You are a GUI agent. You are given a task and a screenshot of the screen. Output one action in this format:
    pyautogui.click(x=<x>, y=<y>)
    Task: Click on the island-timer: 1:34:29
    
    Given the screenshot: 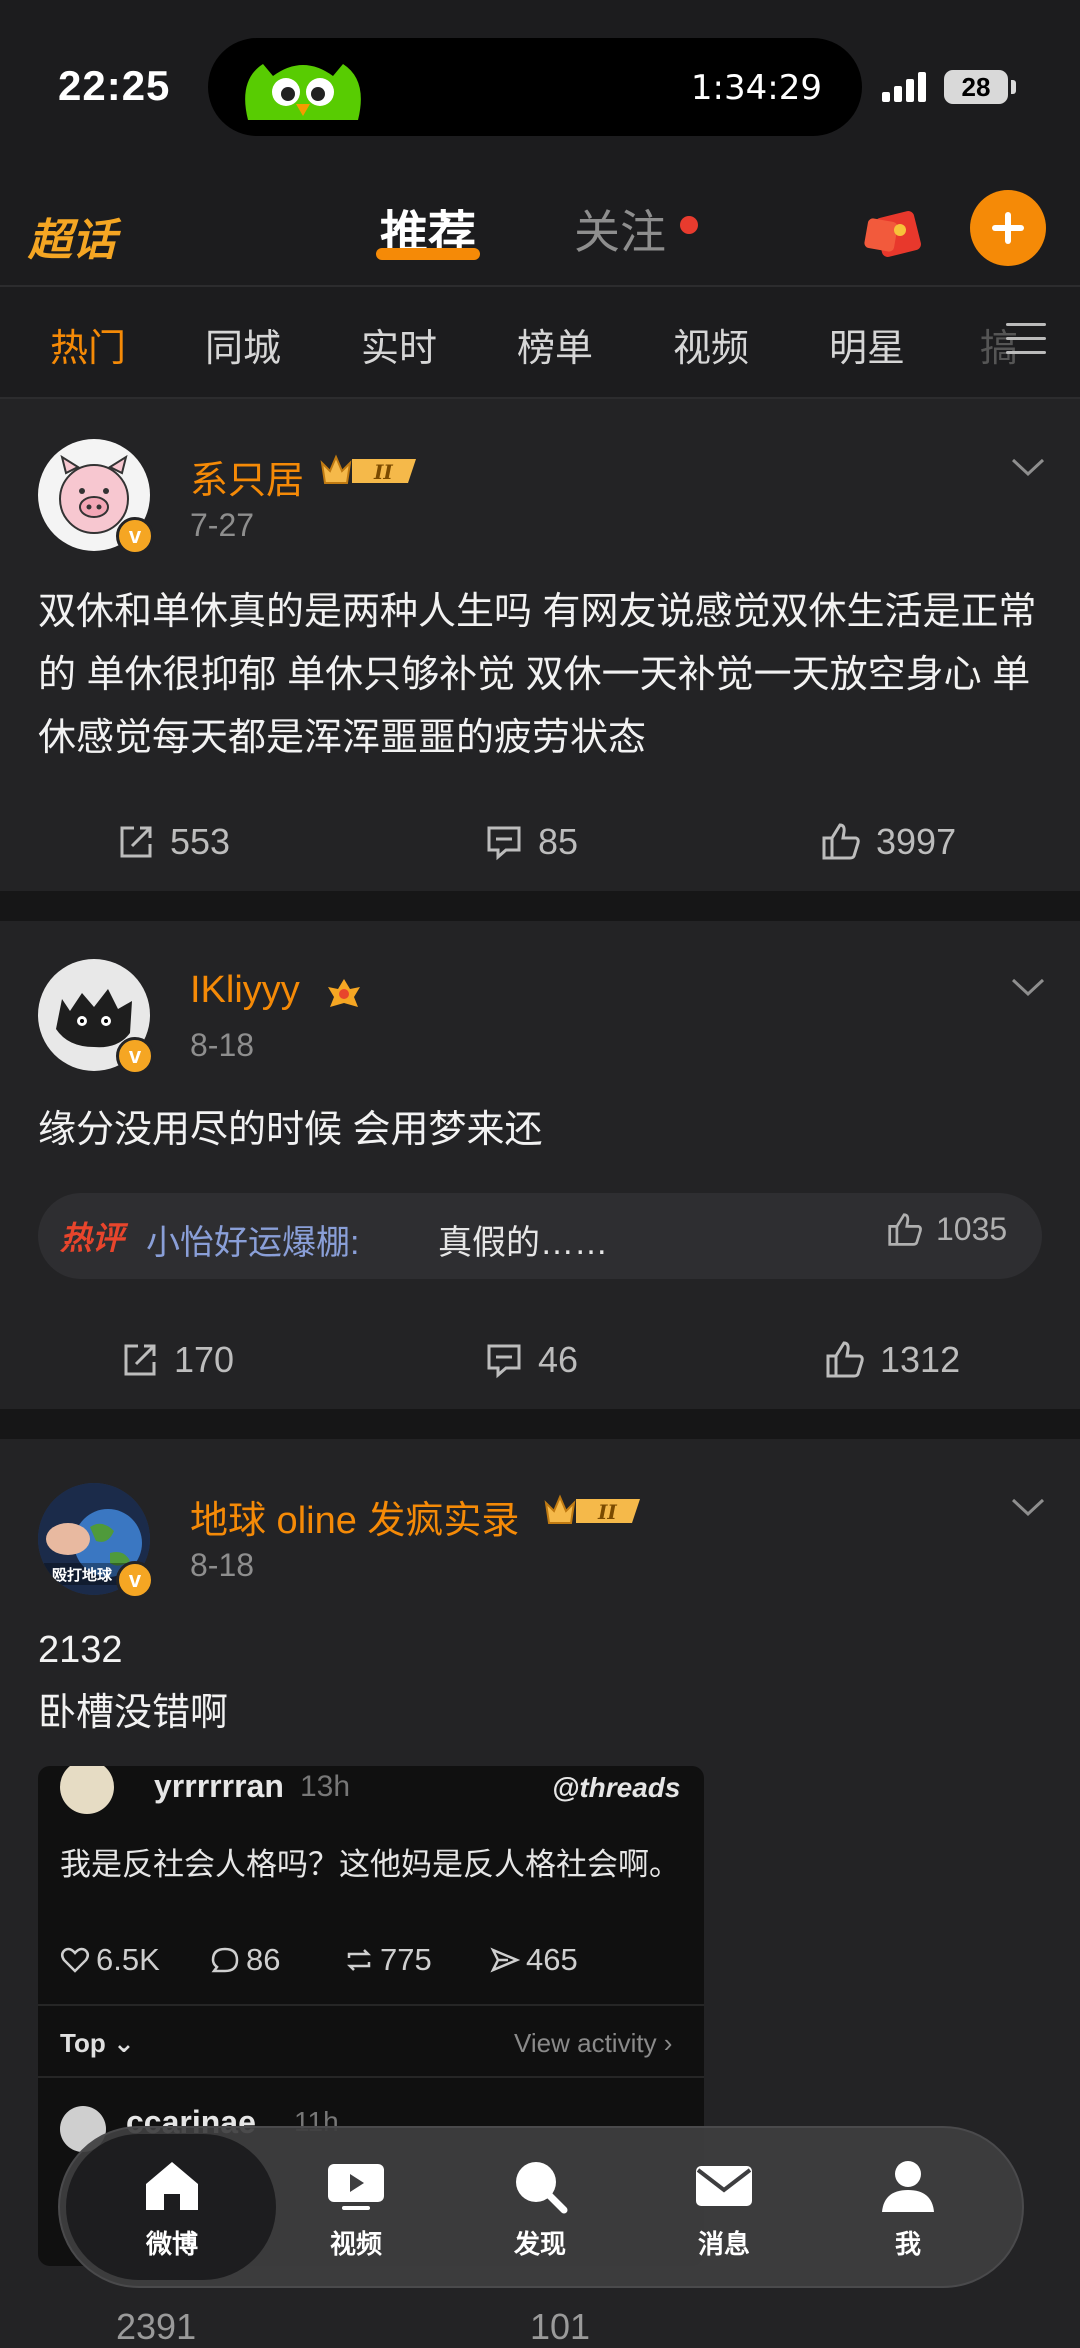 What is the action you would take?
    pyautogui.click(x=756, y=88)
    